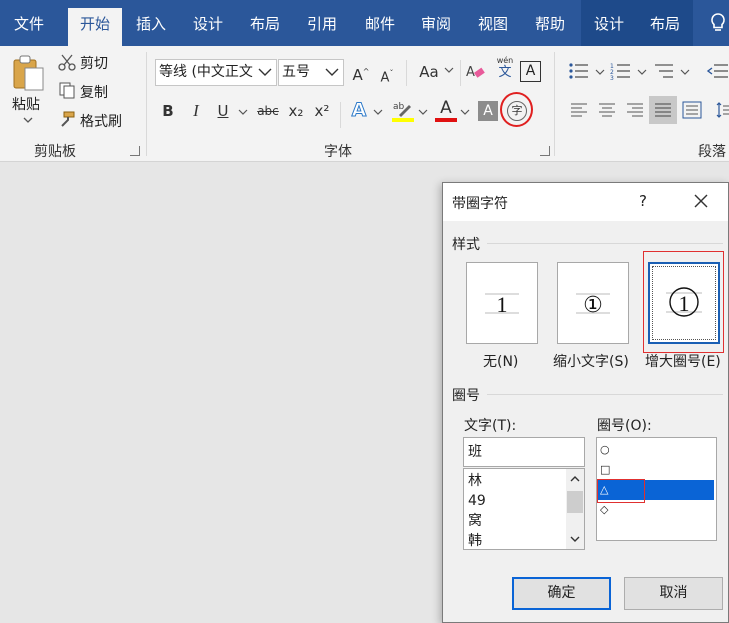 This screenshot has height=623, width=729. What do you see at coordinates (591, 361) in the screenshot?
I see `style-shrink-label: 缩小文字(S)` at bounding box center [591, 361].